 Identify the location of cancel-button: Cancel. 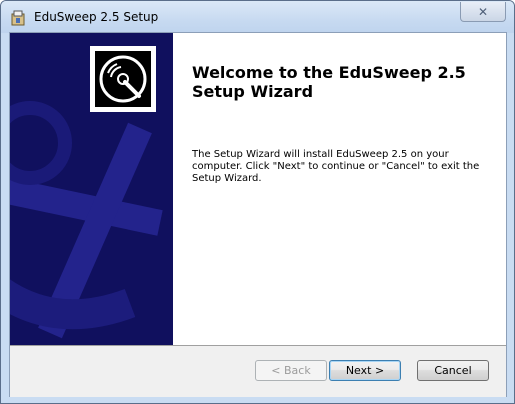
(453, 370).